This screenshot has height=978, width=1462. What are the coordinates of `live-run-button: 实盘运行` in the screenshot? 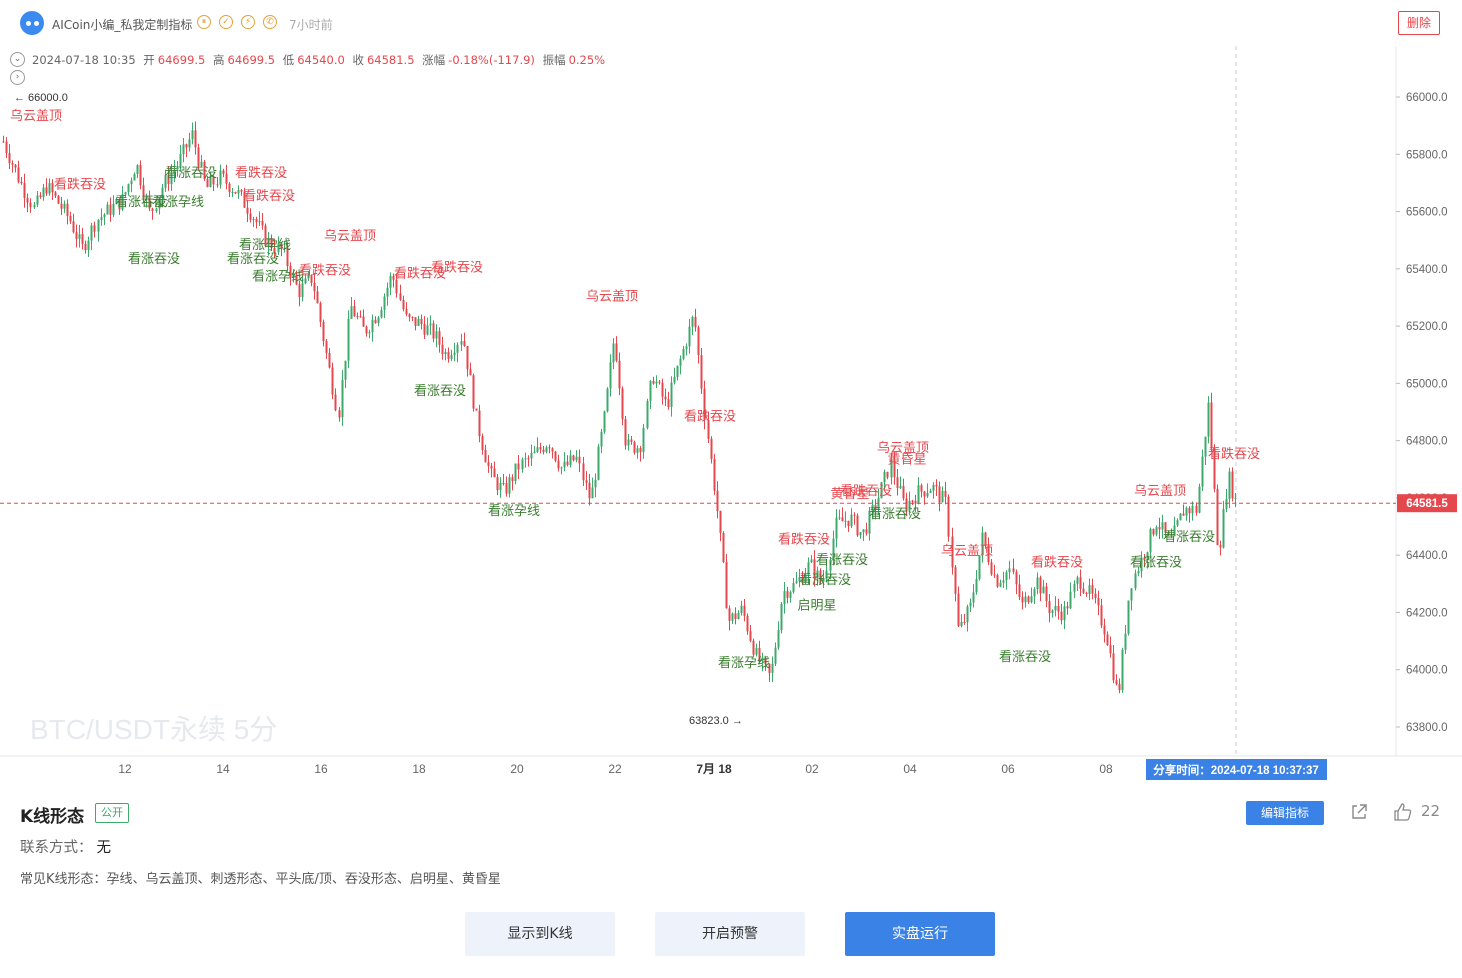 It's located at (920, 934).